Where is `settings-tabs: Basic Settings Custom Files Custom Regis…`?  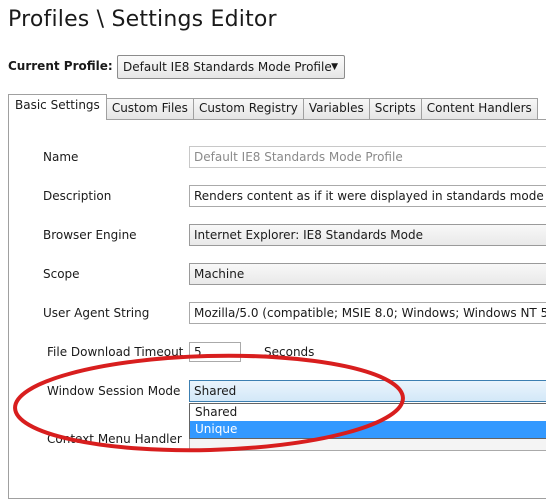 settings-tabs: Basic Settings Custom Files Custom Regis… is located at coordinates (273, 107).